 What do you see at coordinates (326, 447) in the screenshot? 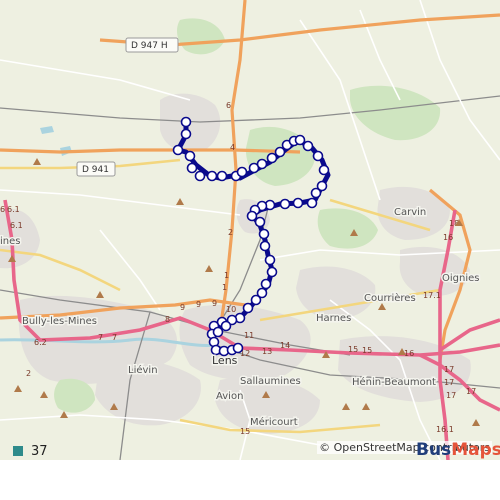
I see `attribution-prefix: ©` at bounding box center [326, 447].